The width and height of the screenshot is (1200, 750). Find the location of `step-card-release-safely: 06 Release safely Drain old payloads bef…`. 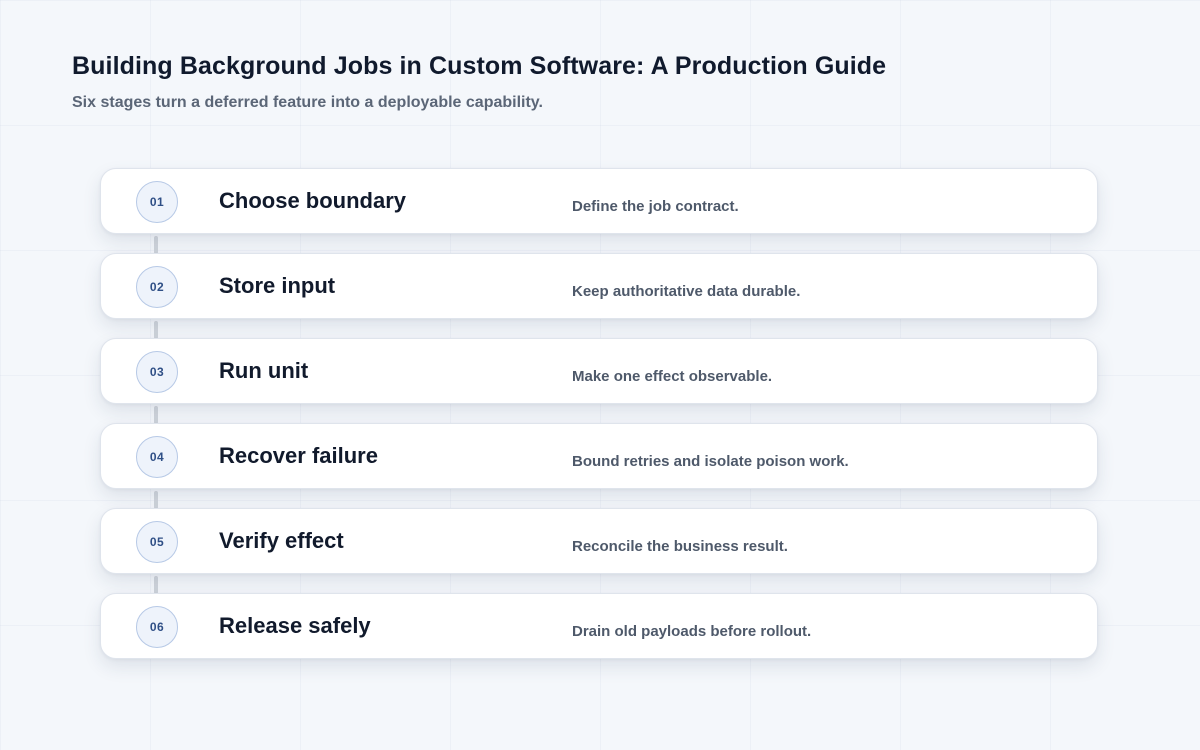

step-card-release-safely: 06 Release safely Drain old payloads bef… is located at coordinates (599, 626).